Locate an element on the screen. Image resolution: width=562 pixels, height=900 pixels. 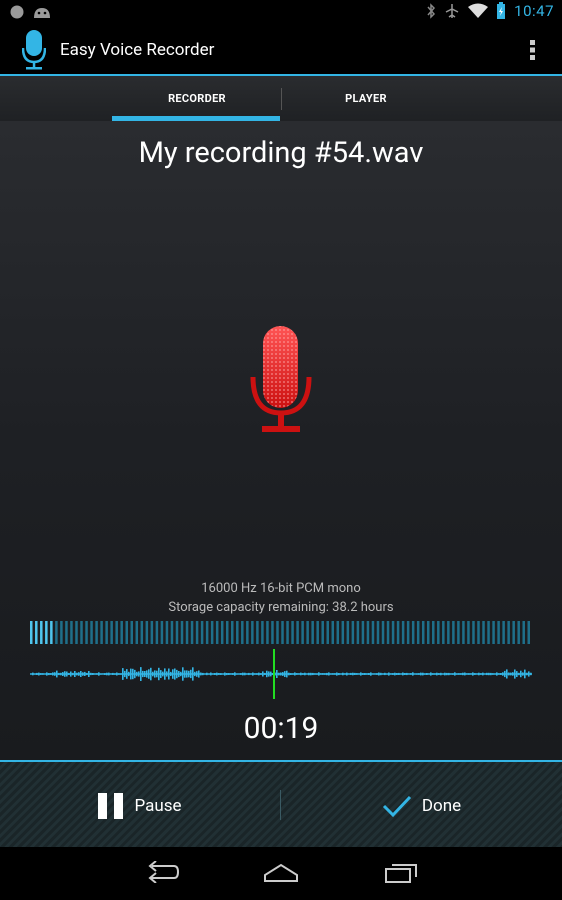
home-icon is located at coordinates (281, 872).